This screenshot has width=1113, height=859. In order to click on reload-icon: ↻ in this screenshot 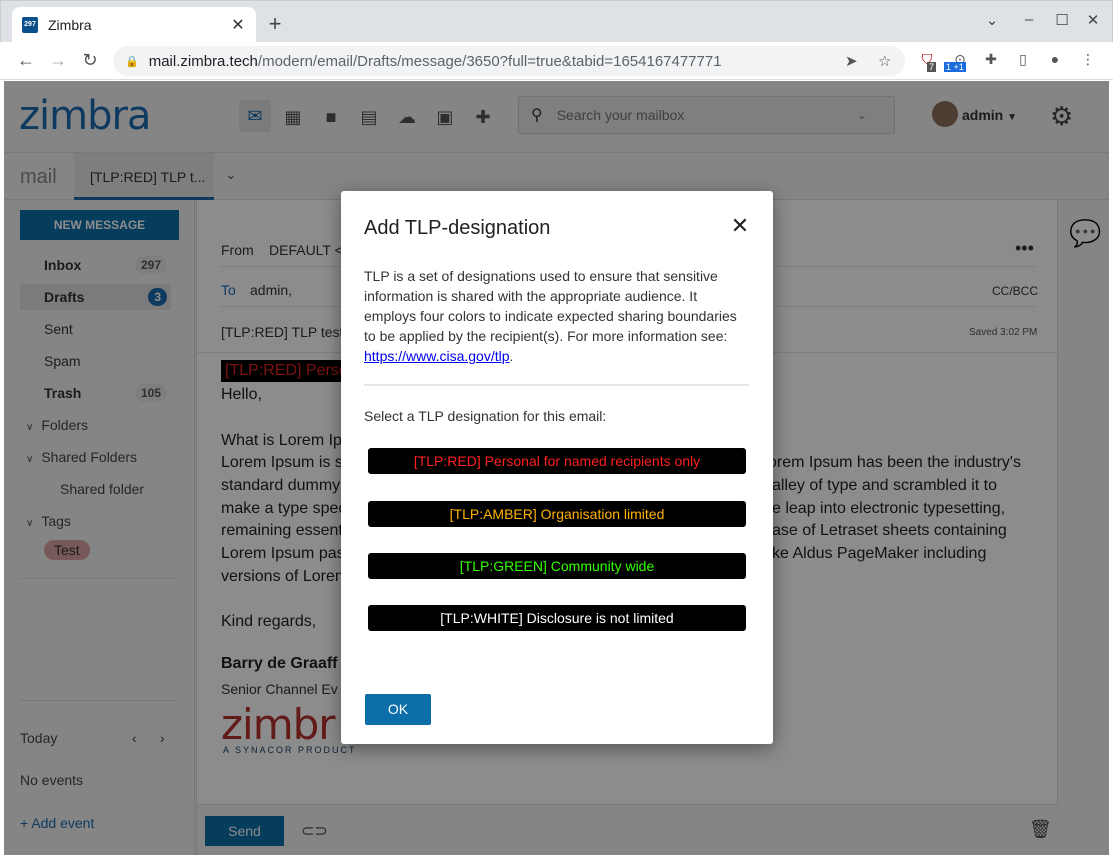, I will do `click(90, 60)`.